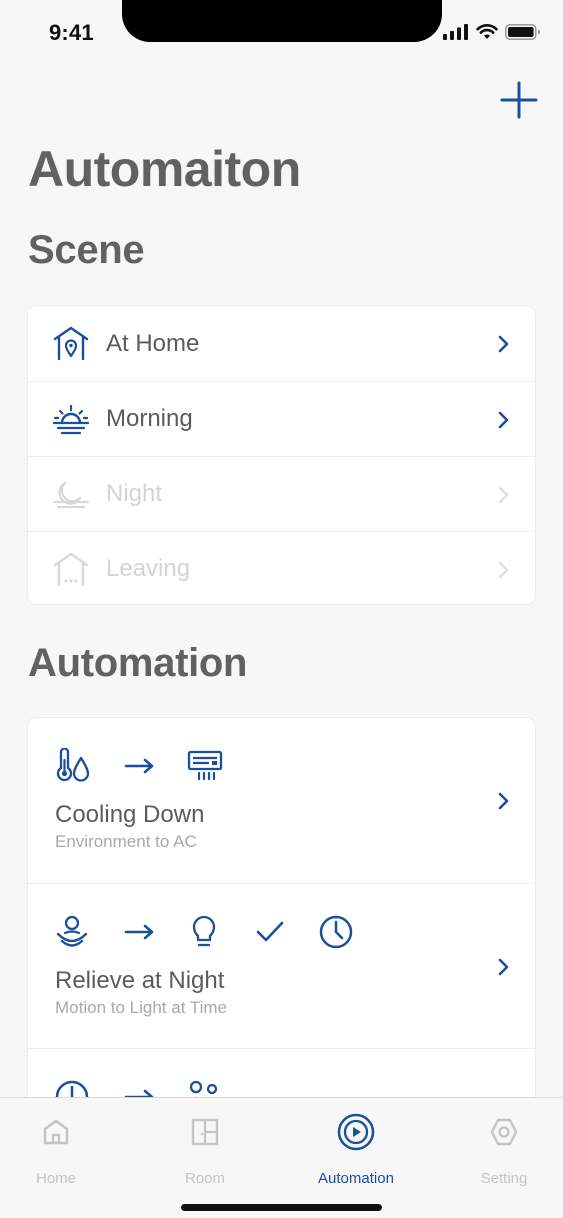 The height and width of the screenshot is (1218, 563). Describe the element at coordinates (164, 169) in the screenshot. I see `page-title: Automaiton` at that location.